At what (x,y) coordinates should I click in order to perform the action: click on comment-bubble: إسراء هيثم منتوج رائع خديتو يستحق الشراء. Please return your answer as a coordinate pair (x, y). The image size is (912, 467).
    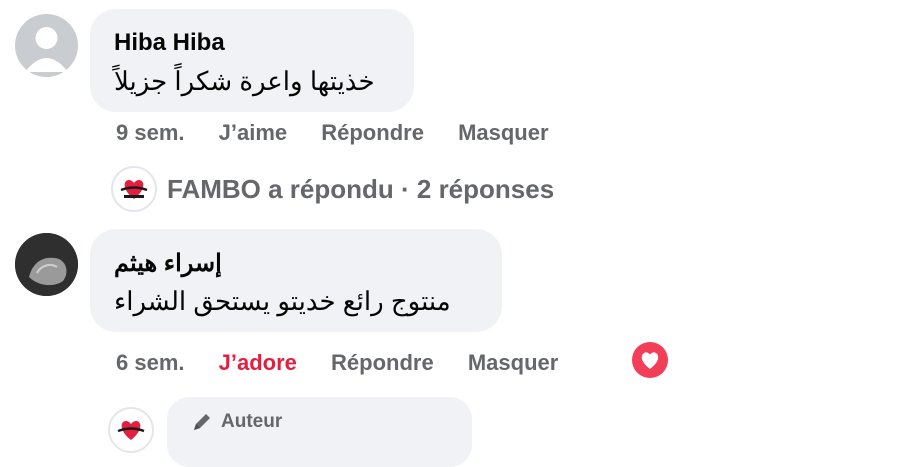
    Looking at the image, I should click on (296, 280).